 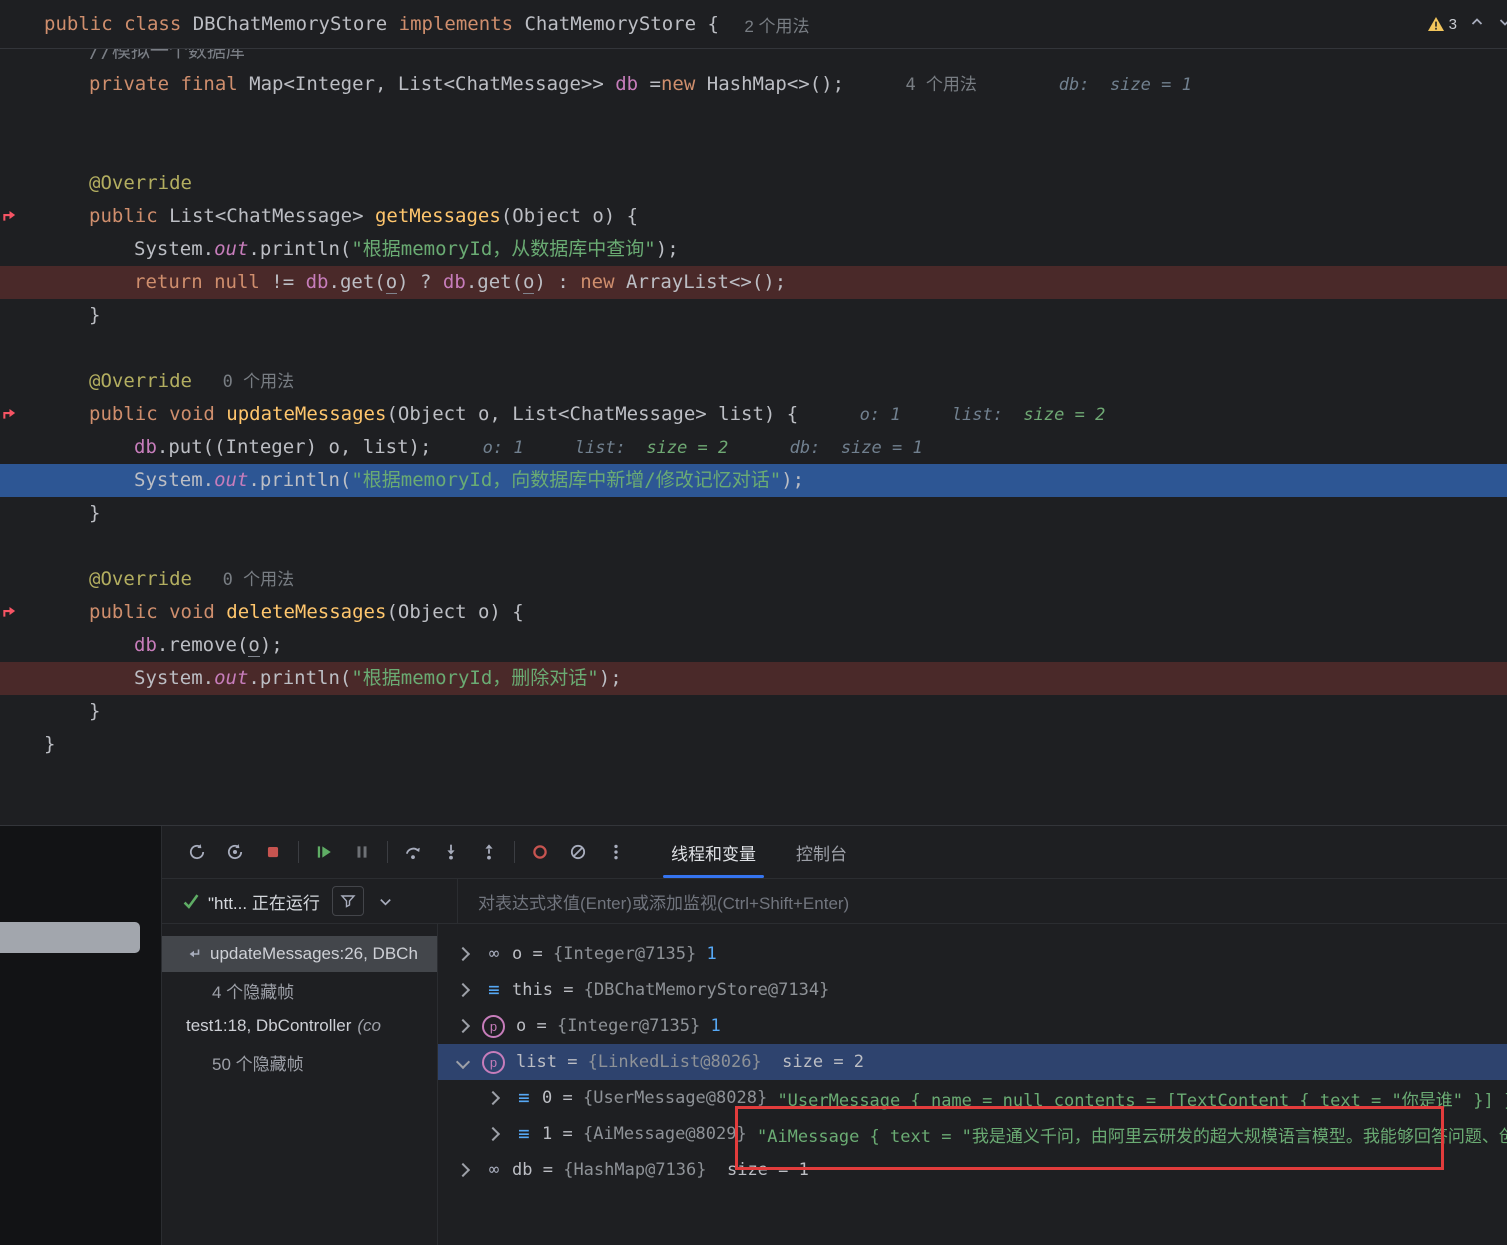 I want to click on code-line: //模拟一个数据库, so click(x=167, y=55).